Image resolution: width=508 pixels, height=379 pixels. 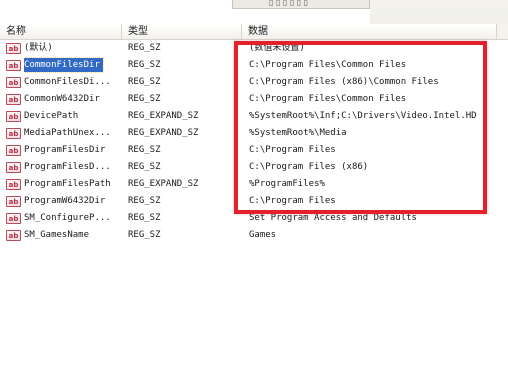 I want to click on column-header-type: 类型, so click(x=182, y=31).